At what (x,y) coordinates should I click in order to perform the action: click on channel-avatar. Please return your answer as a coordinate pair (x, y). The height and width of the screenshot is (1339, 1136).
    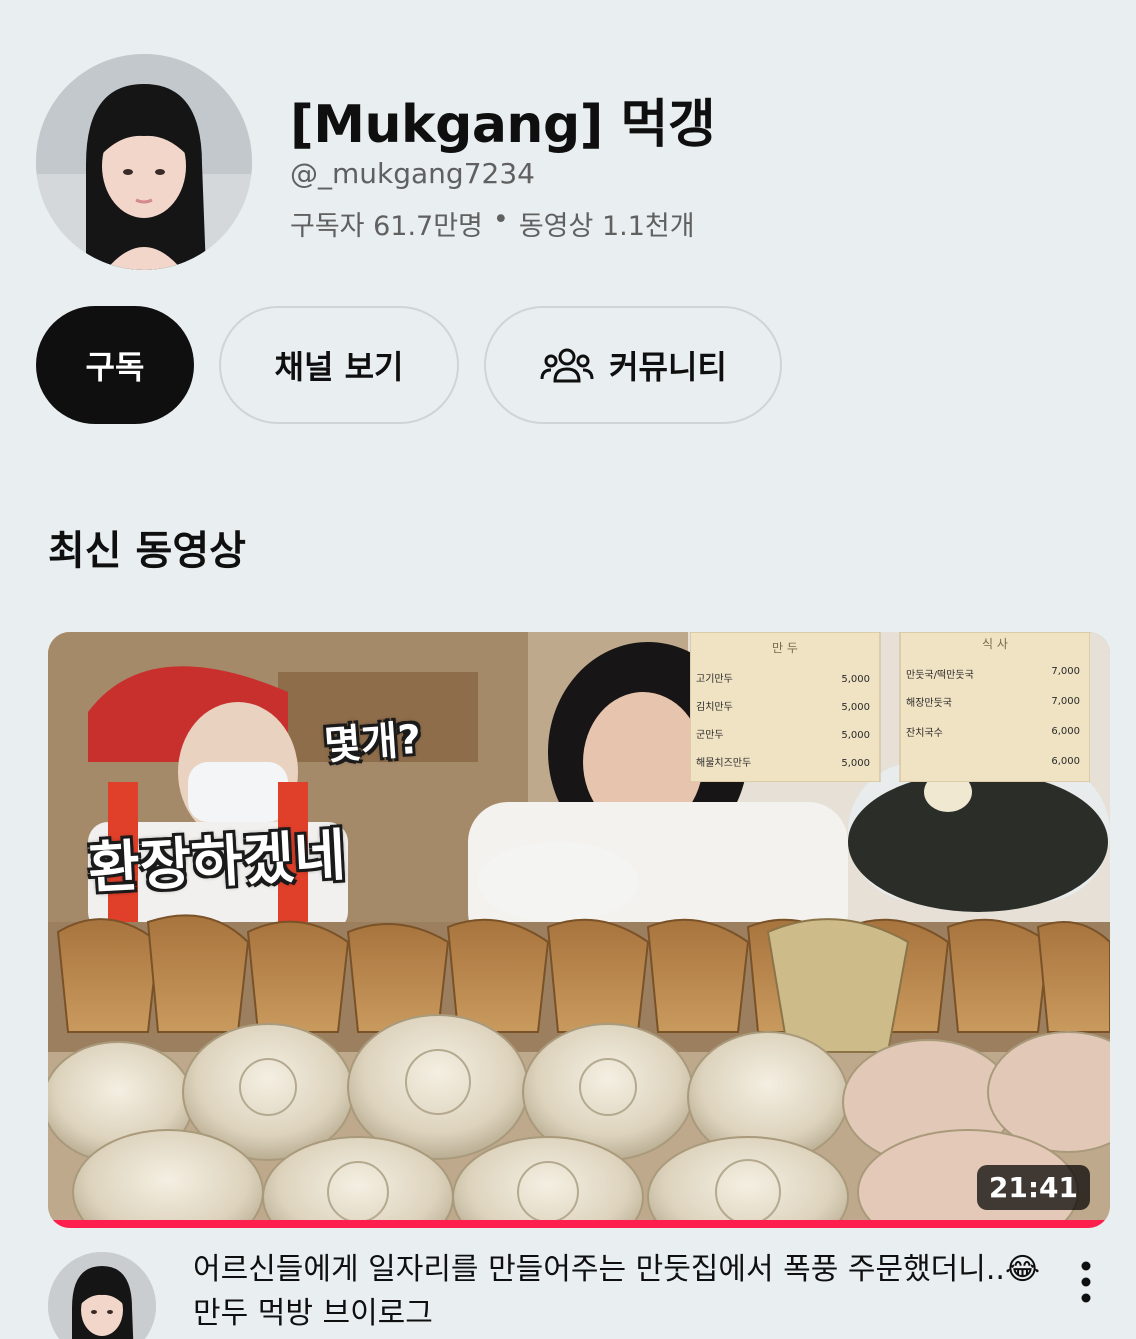
    Looking at the image, I should click on (144, 162).